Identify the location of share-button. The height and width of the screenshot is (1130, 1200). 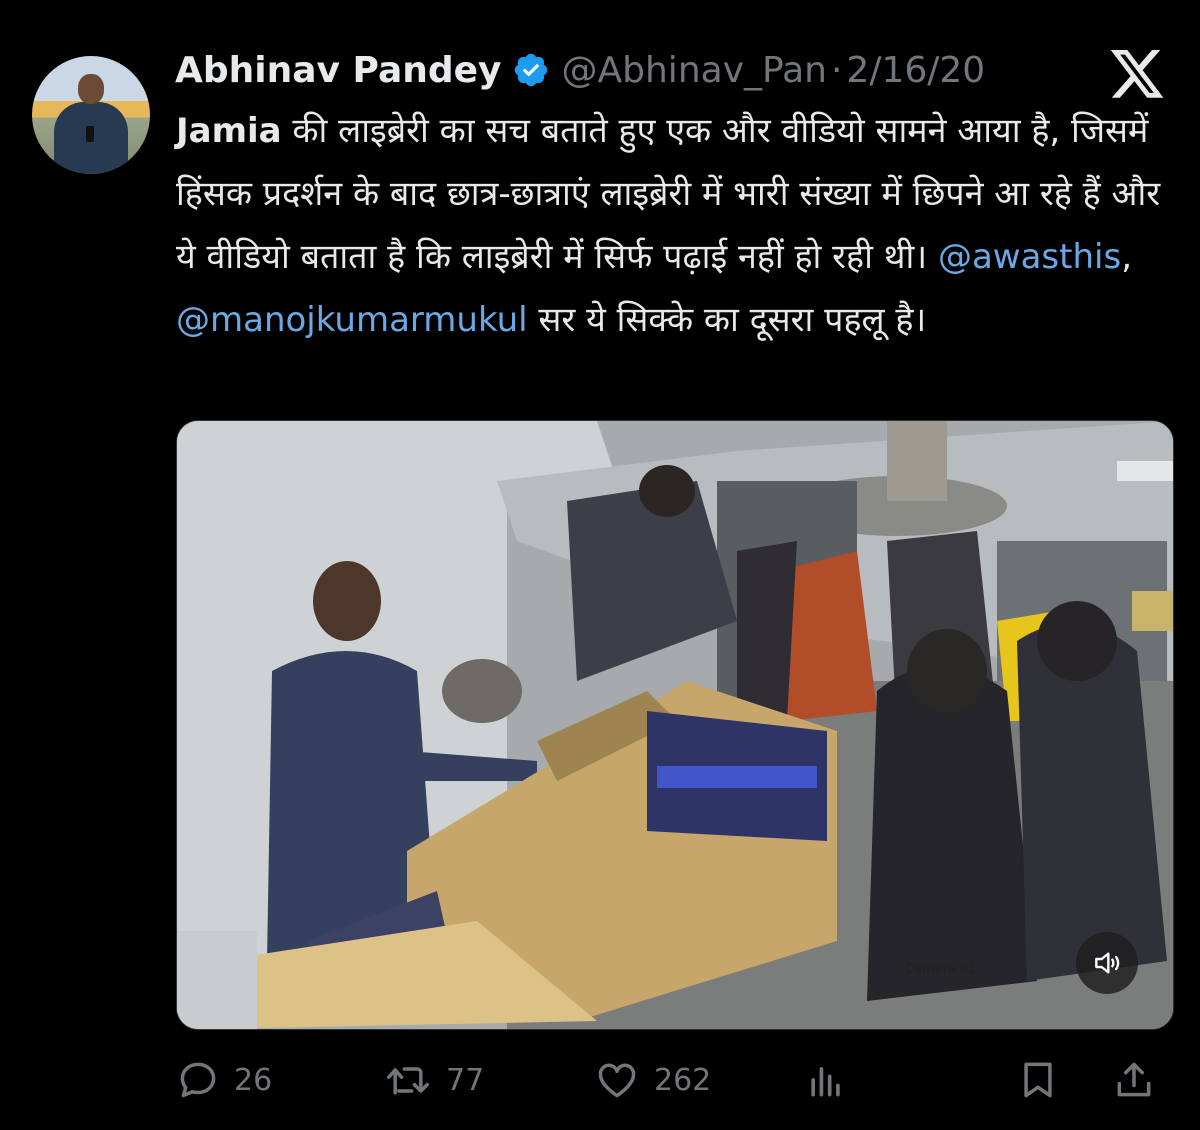
(1134, 1080).